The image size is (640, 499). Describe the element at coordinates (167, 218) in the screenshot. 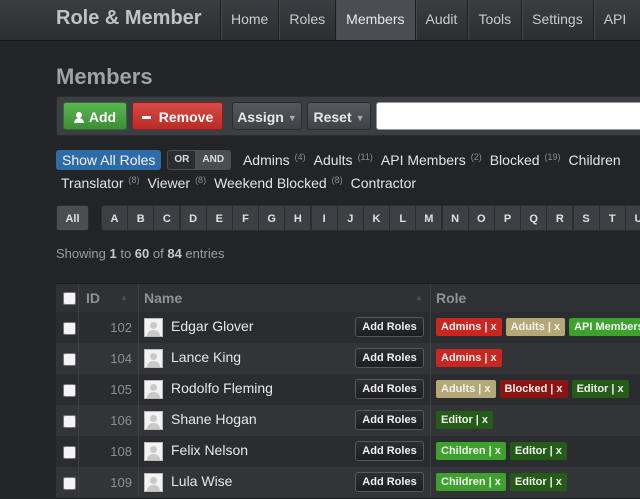

I see `alpha-letter-c: C` at that location.